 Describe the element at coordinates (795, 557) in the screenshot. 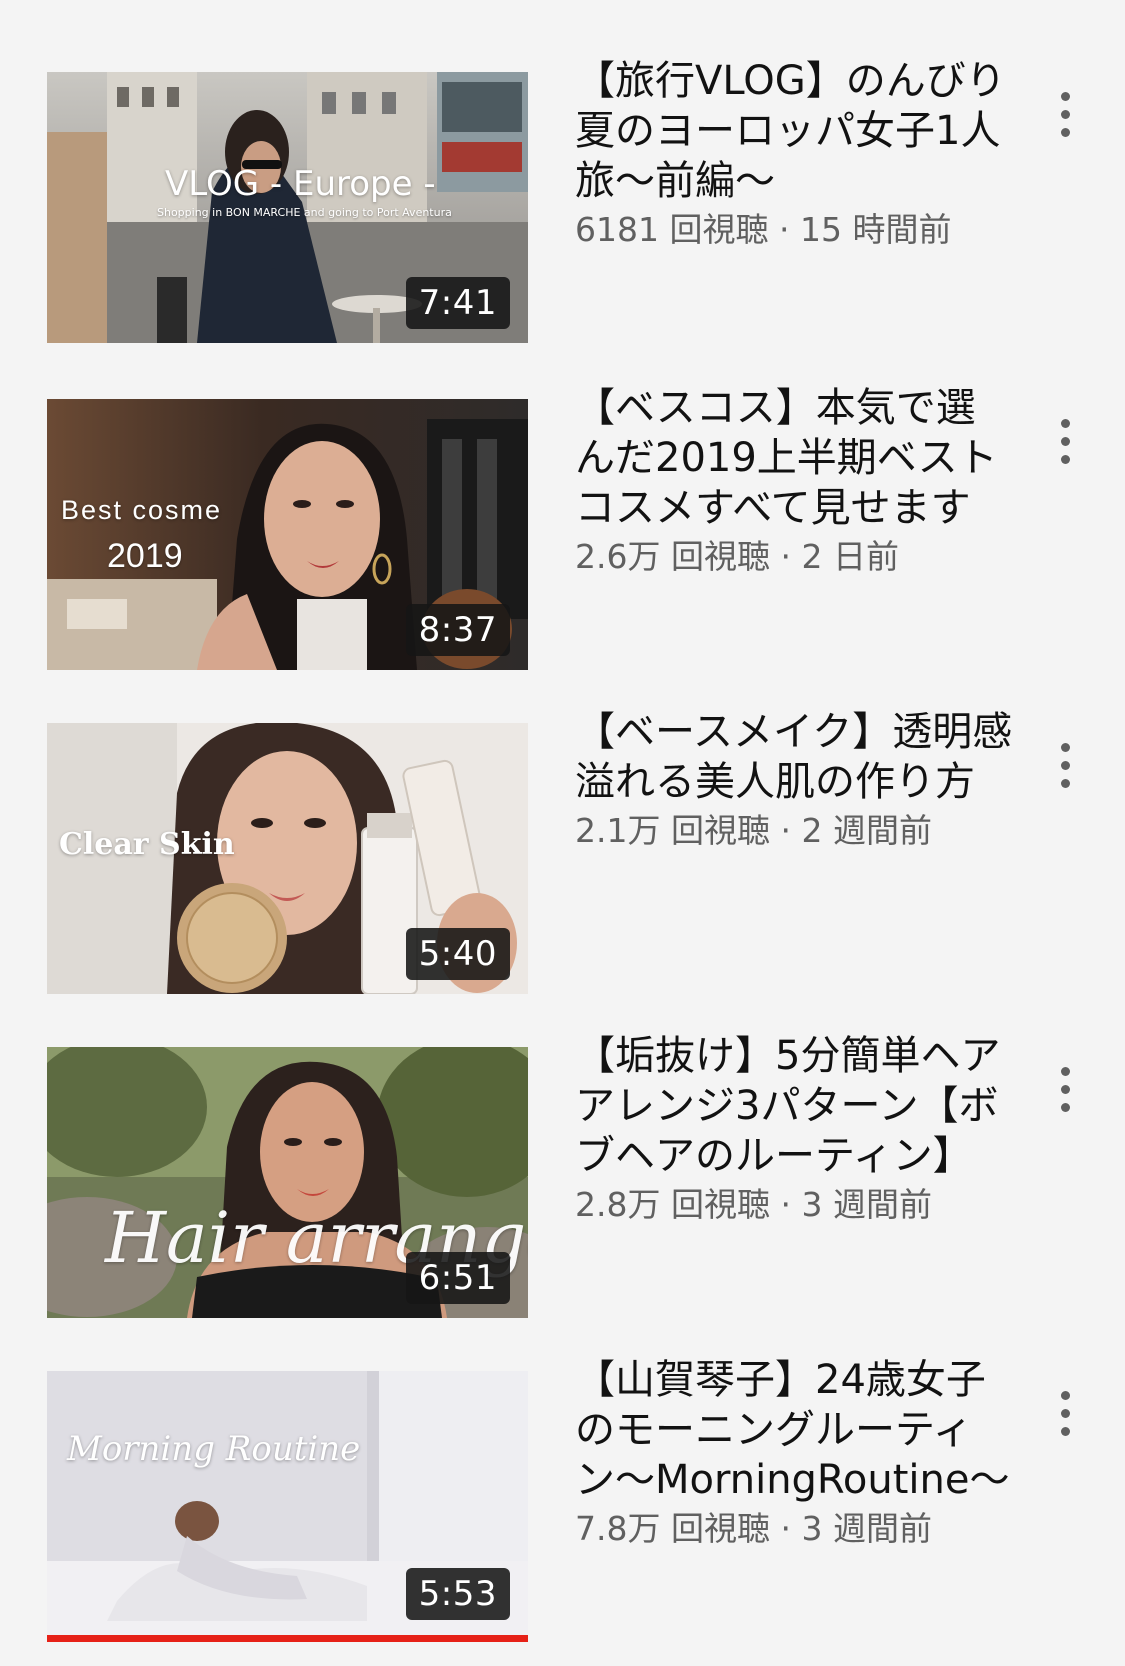

I see `video-stats: 2.6万 回視聴 · 2 日前` at that location.